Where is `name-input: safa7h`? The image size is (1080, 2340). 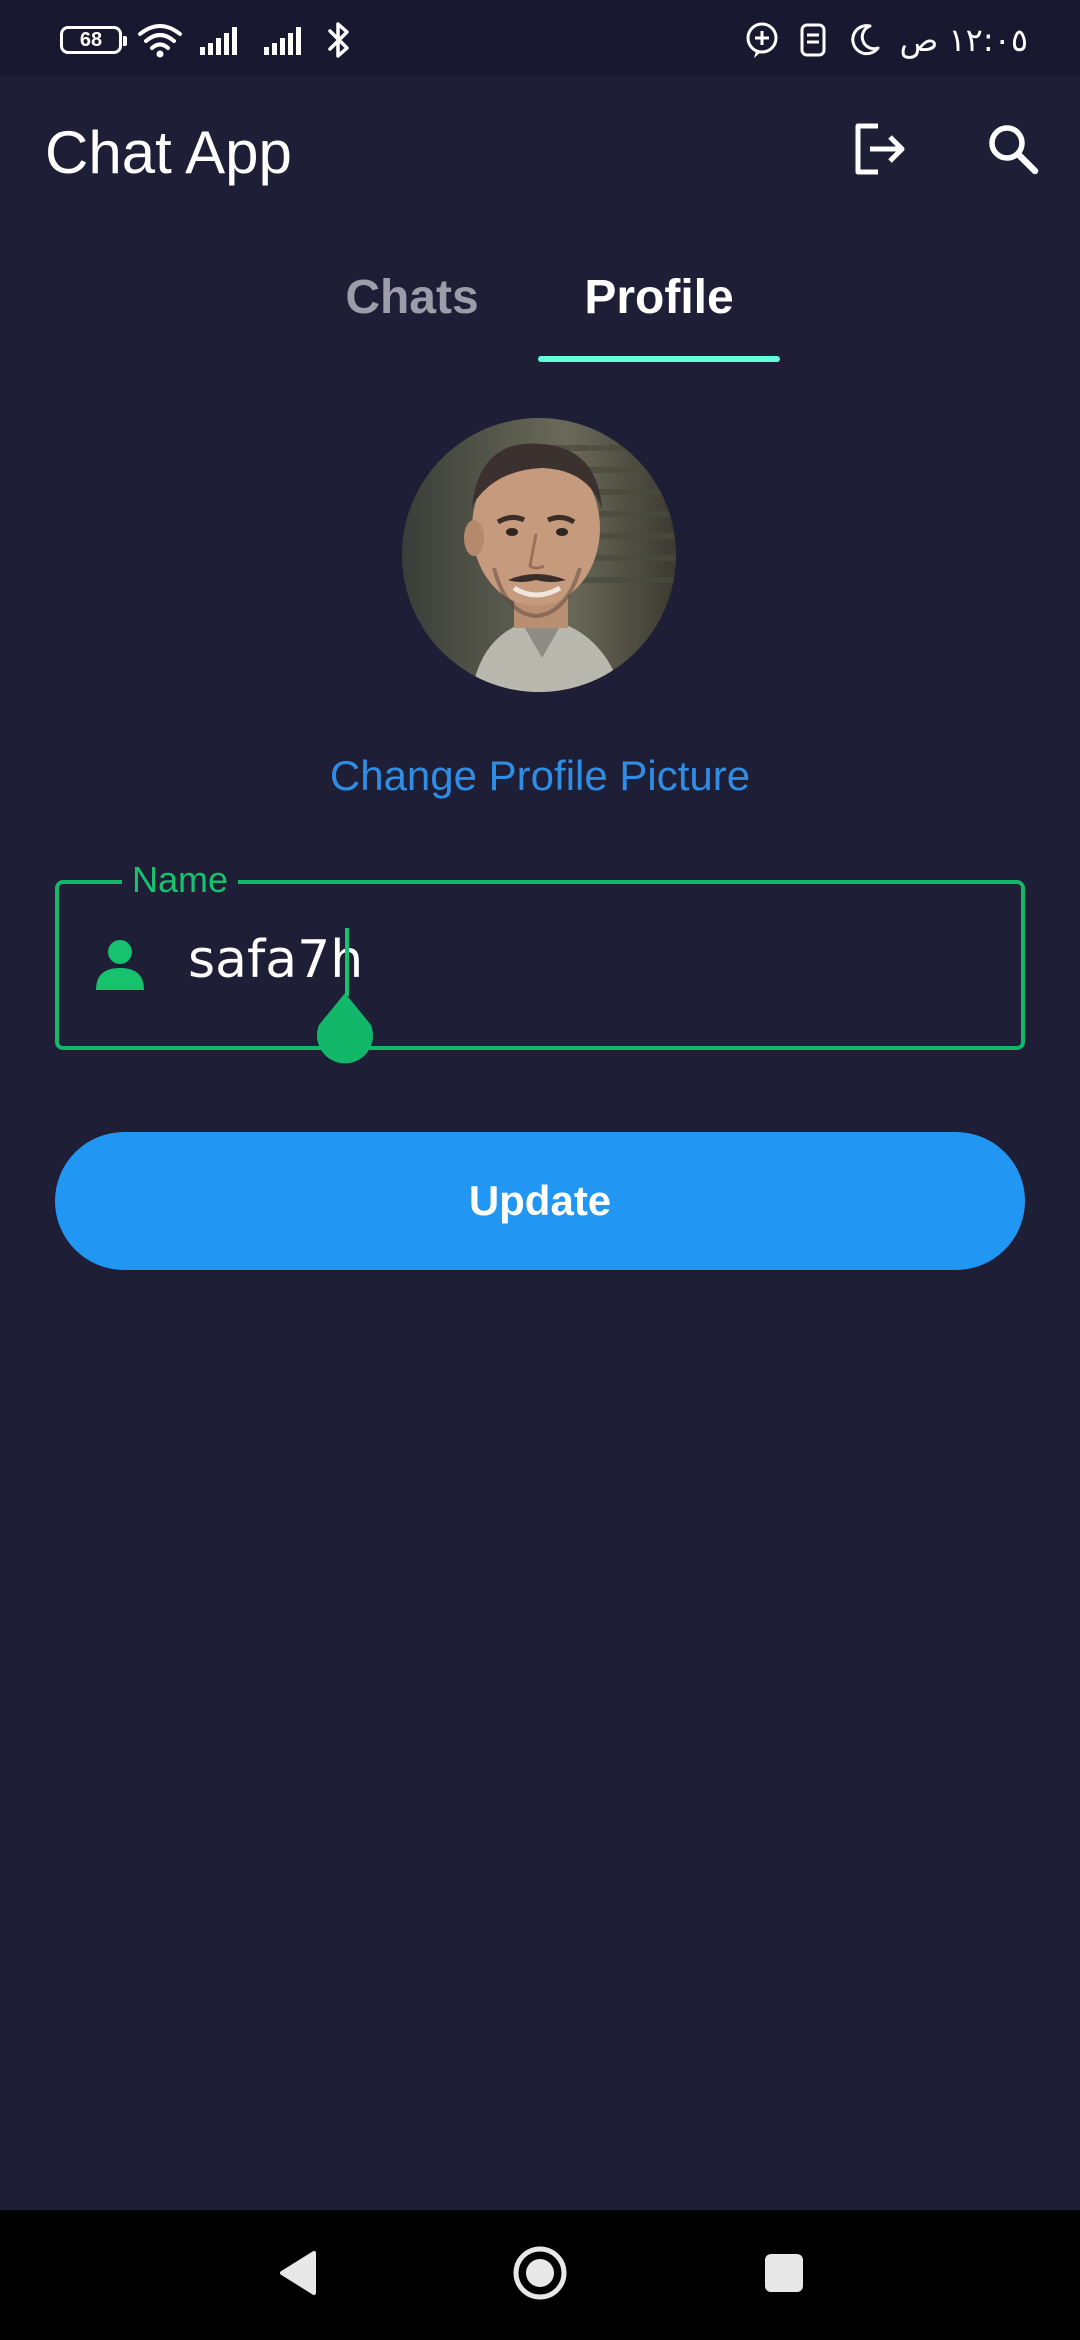 name-input: safa7h is located at coordinates (275, 960).